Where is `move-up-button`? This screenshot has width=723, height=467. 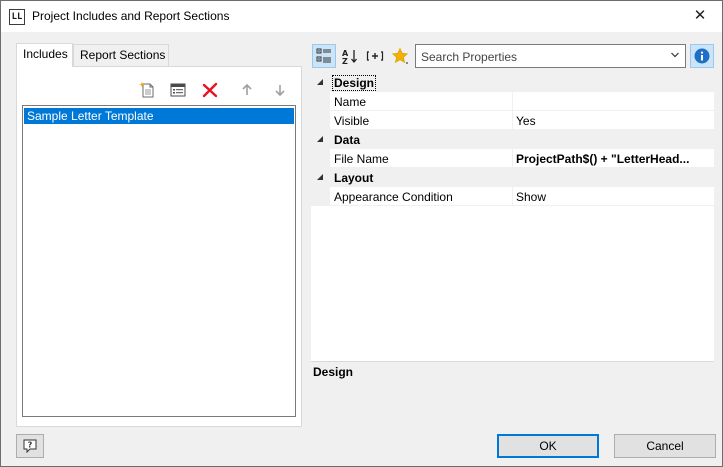 move-up-button is located at coordinates (247, 90).